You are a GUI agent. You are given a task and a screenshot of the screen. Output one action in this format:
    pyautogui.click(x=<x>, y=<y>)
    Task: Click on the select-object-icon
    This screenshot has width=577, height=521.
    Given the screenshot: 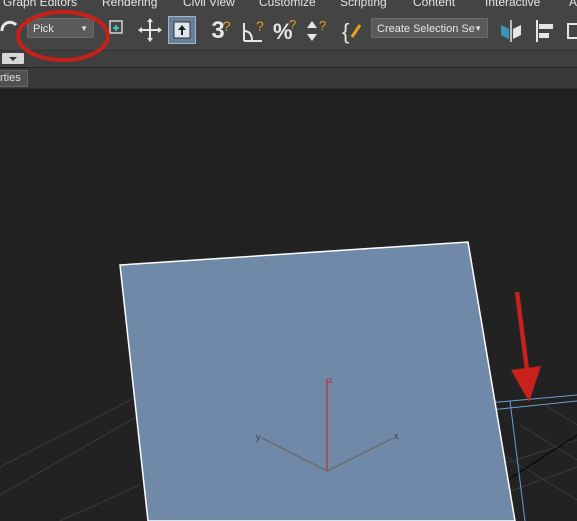 What is the action you would take?
    pyautogui.click(x=182, y=30)
    